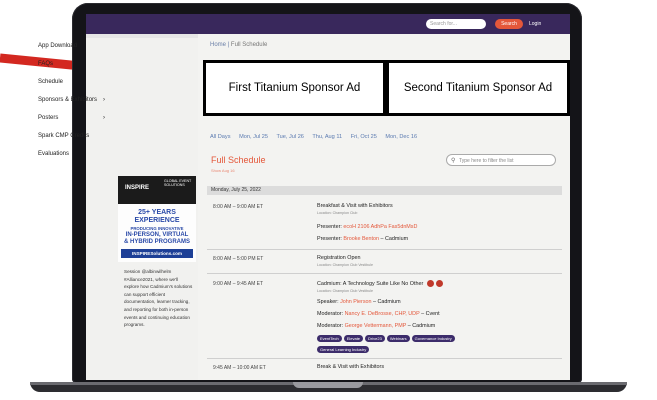 Image resolution: width=657 pixels, height=400 pixels. I want to click on ad-line-3: & HYBRID PROGRAMS, so click(156, 242).